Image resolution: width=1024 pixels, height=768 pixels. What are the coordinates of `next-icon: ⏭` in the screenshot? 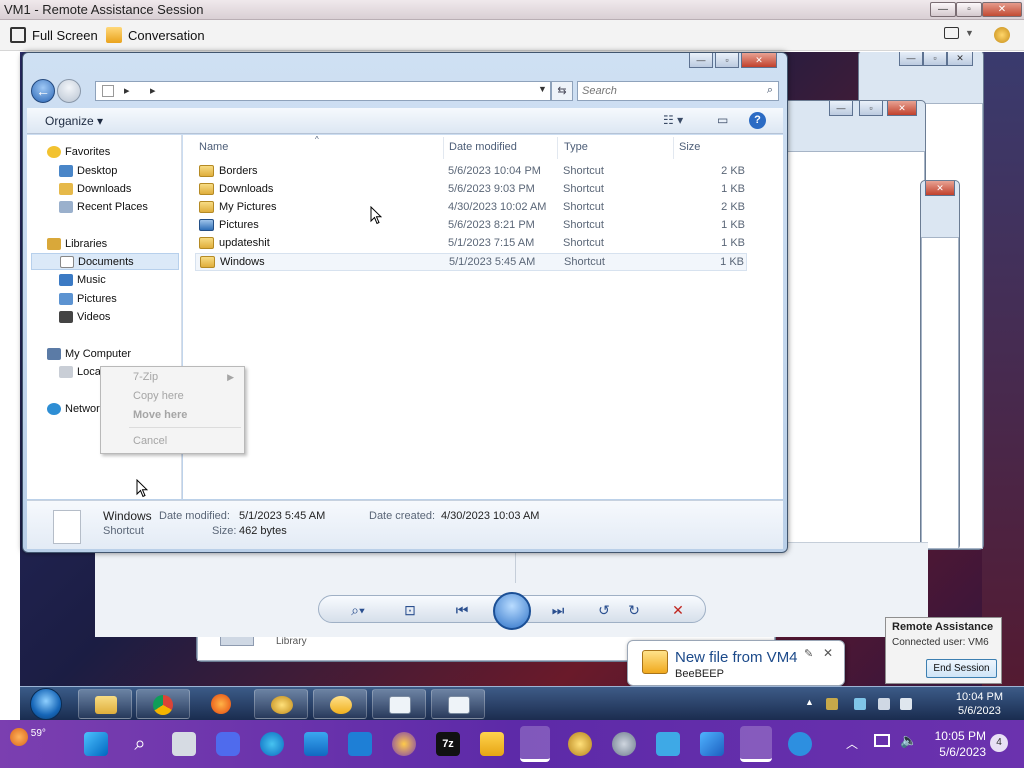 It's located at (558, 610).